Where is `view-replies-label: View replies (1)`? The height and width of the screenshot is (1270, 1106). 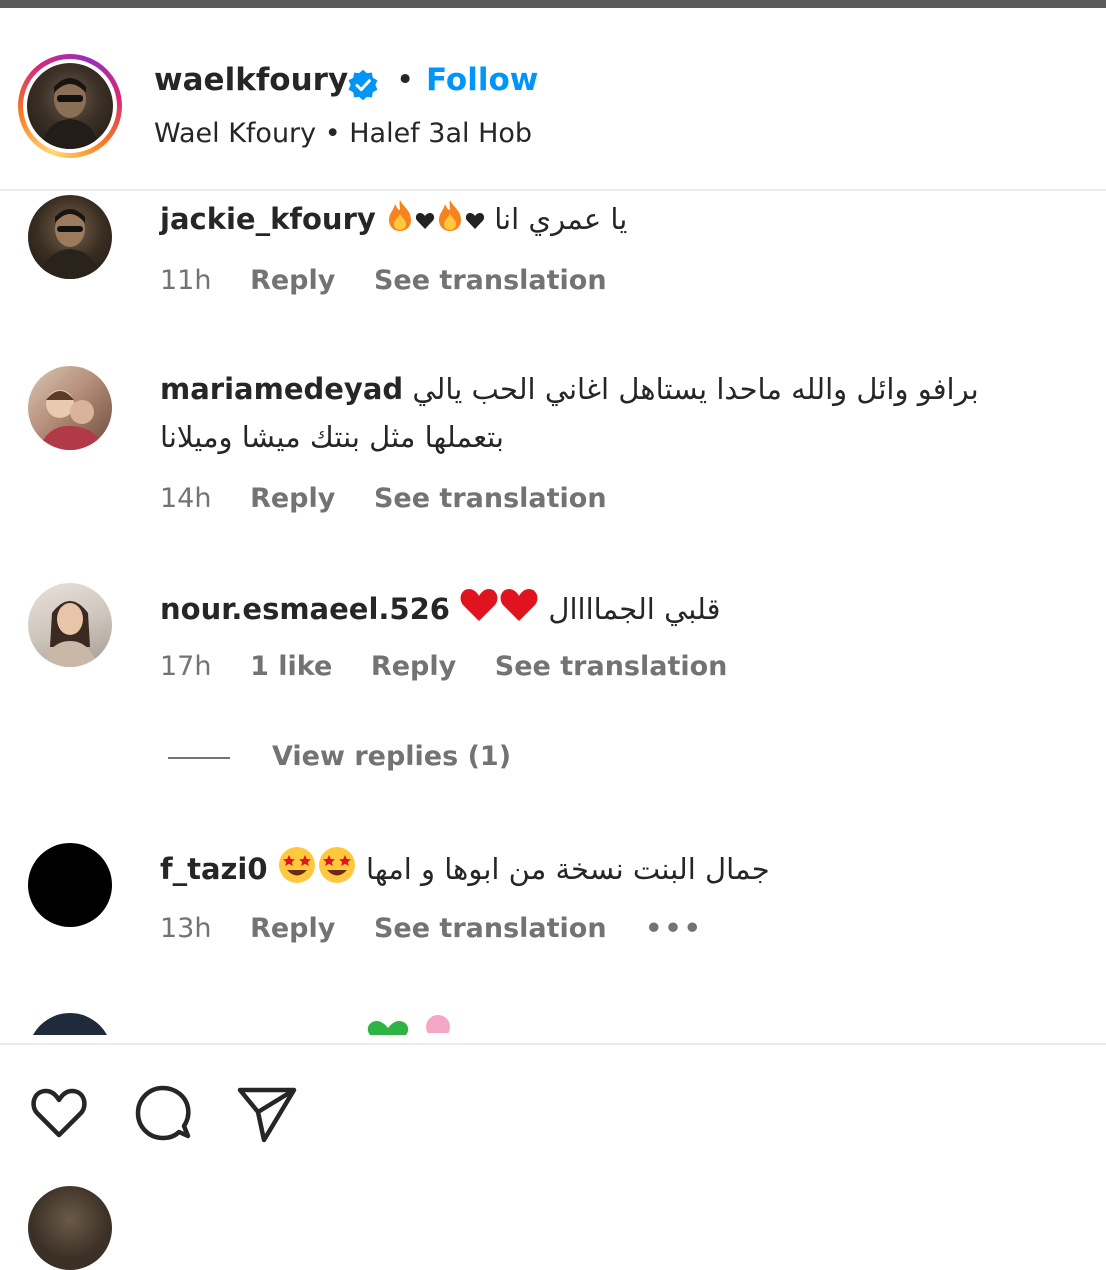 view-replies-label: View replies (1) is located at coordinates (392, 756).